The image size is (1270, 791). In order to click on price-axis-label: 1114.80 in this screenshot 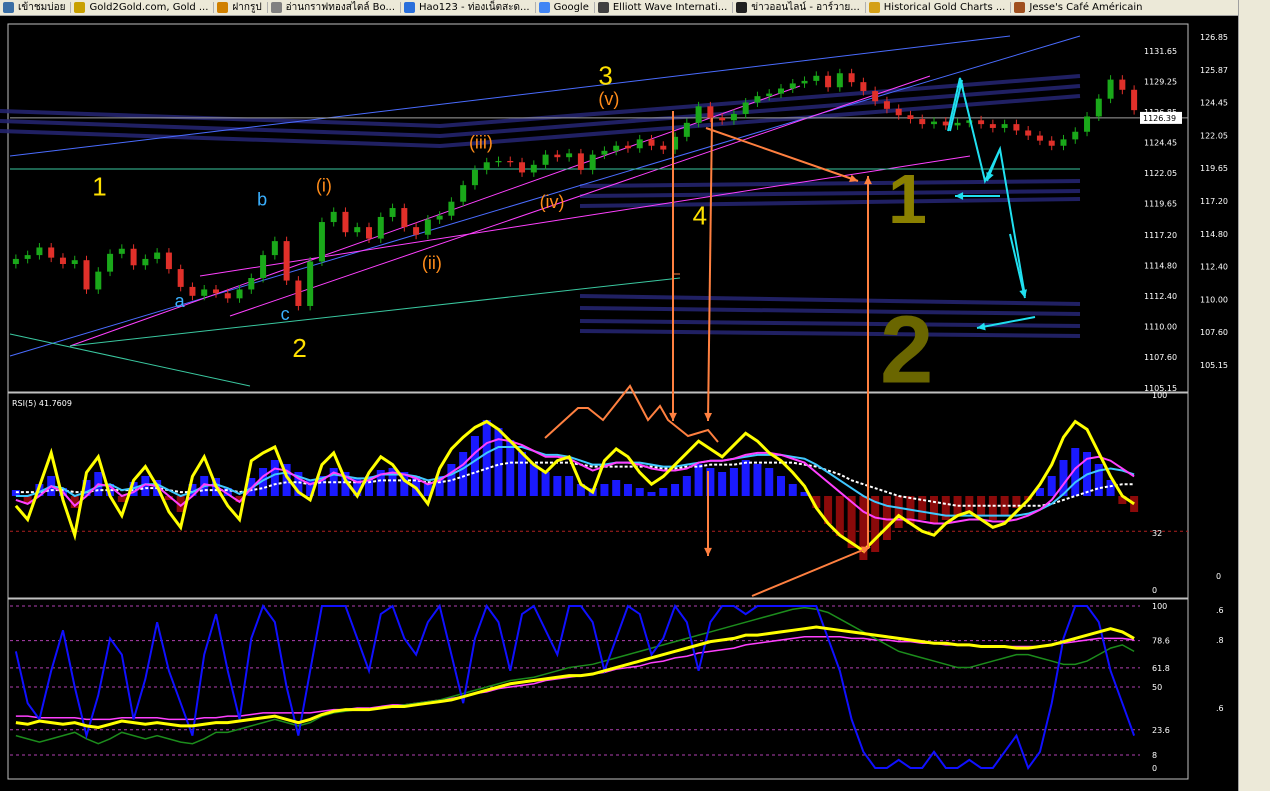, I will do `click(1160, 265)`.